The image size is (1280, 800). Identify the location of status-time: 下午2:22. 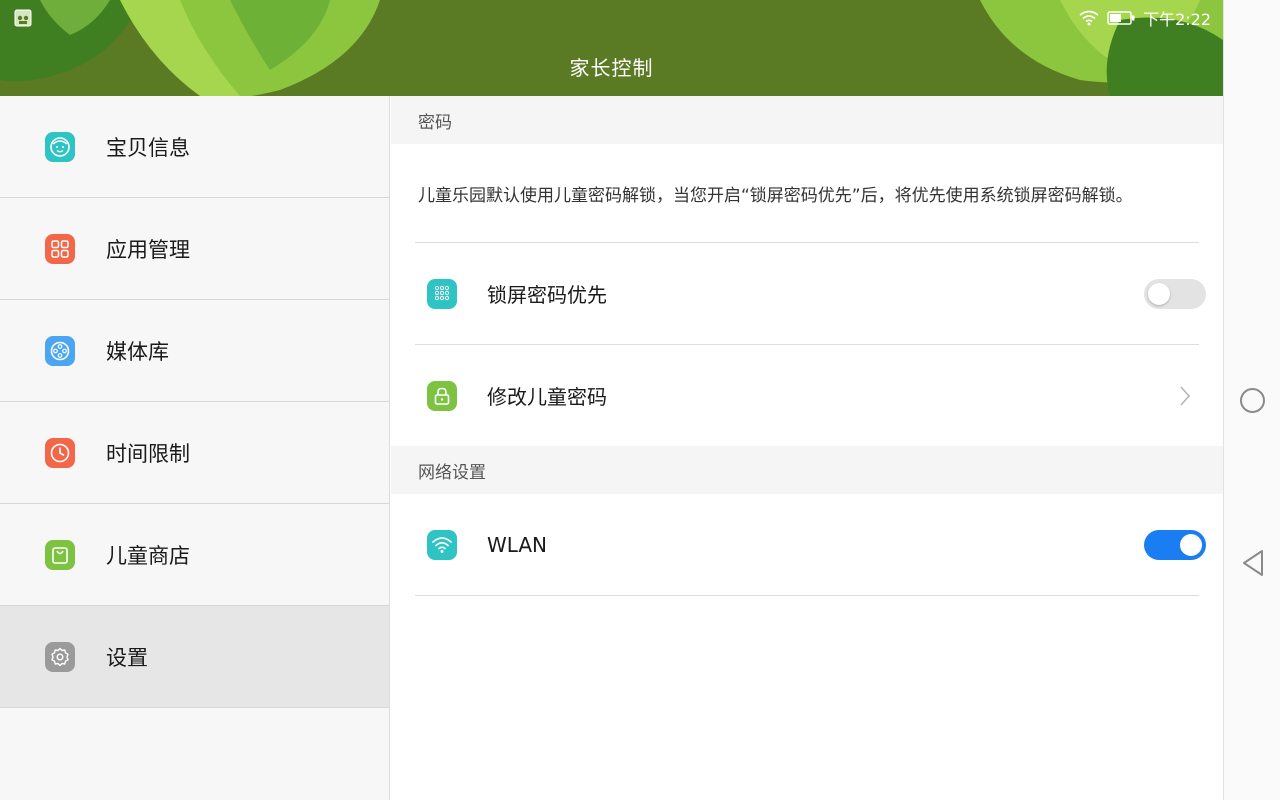
(1177, 19).